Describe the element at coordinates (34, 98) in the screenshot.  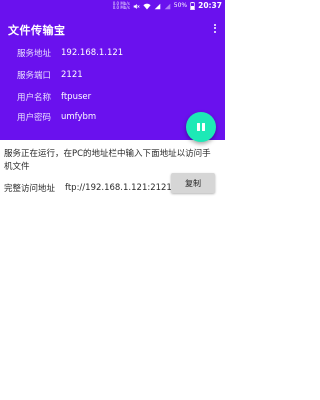
I see `user-label: 用户名称` at that location.